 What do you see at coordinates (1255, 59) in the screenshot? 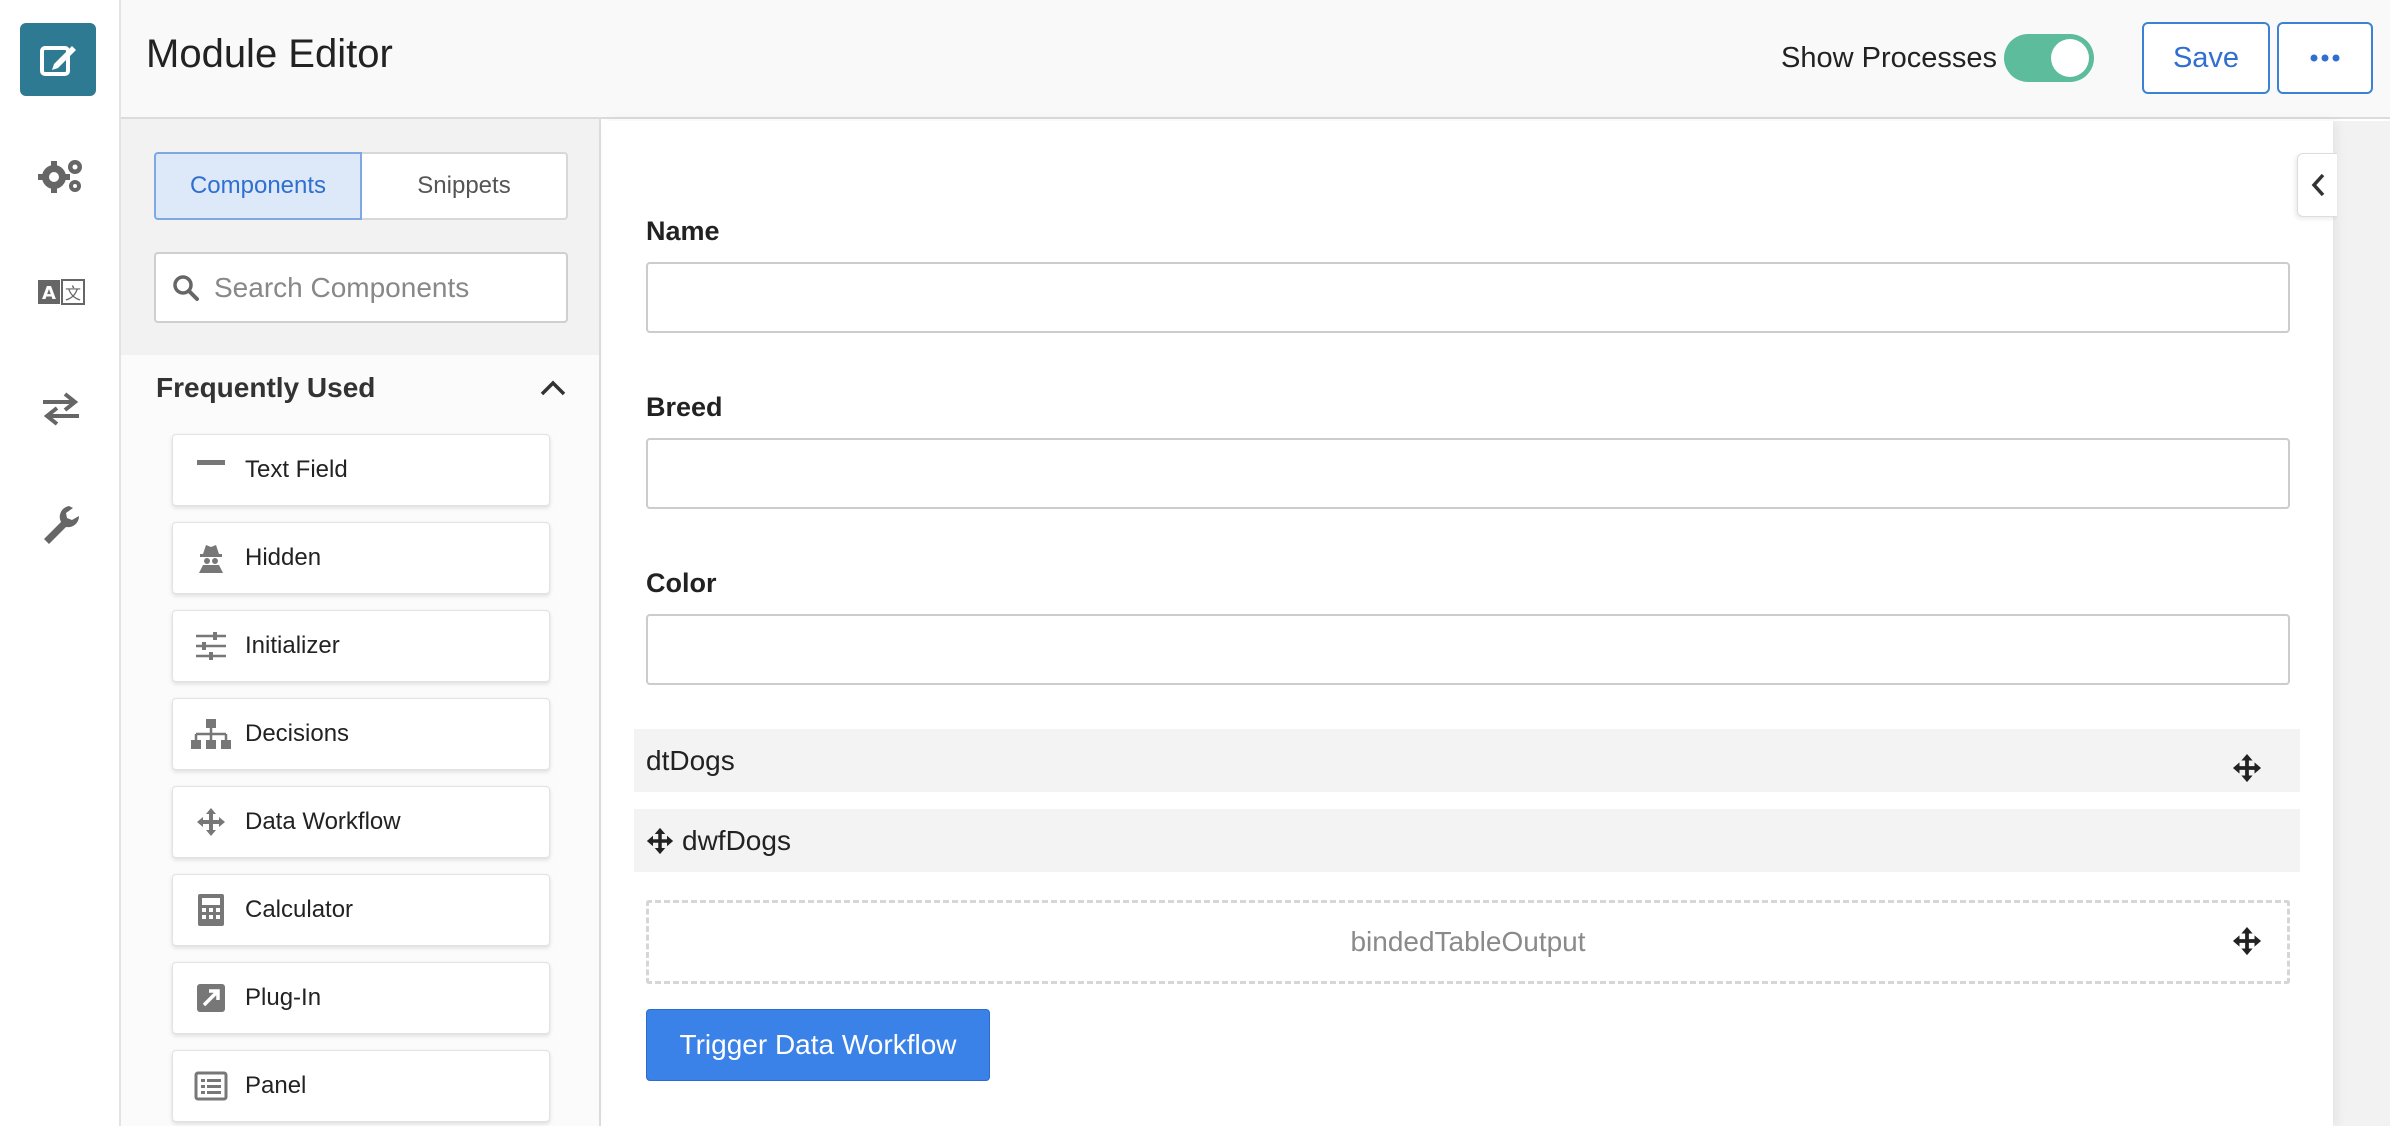
I see `top-header: Module Editor Show Processes Save` at bounding box center [1255, 59].